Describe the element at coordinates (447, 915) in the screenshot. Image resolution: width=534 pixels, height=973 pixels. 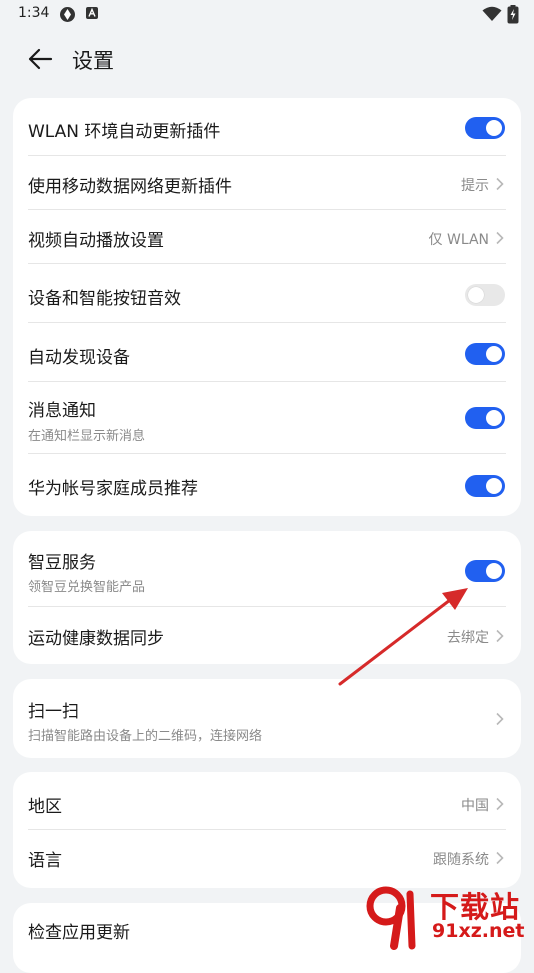
I see `watermark-logo: 下载站 91xz.net` at that location.